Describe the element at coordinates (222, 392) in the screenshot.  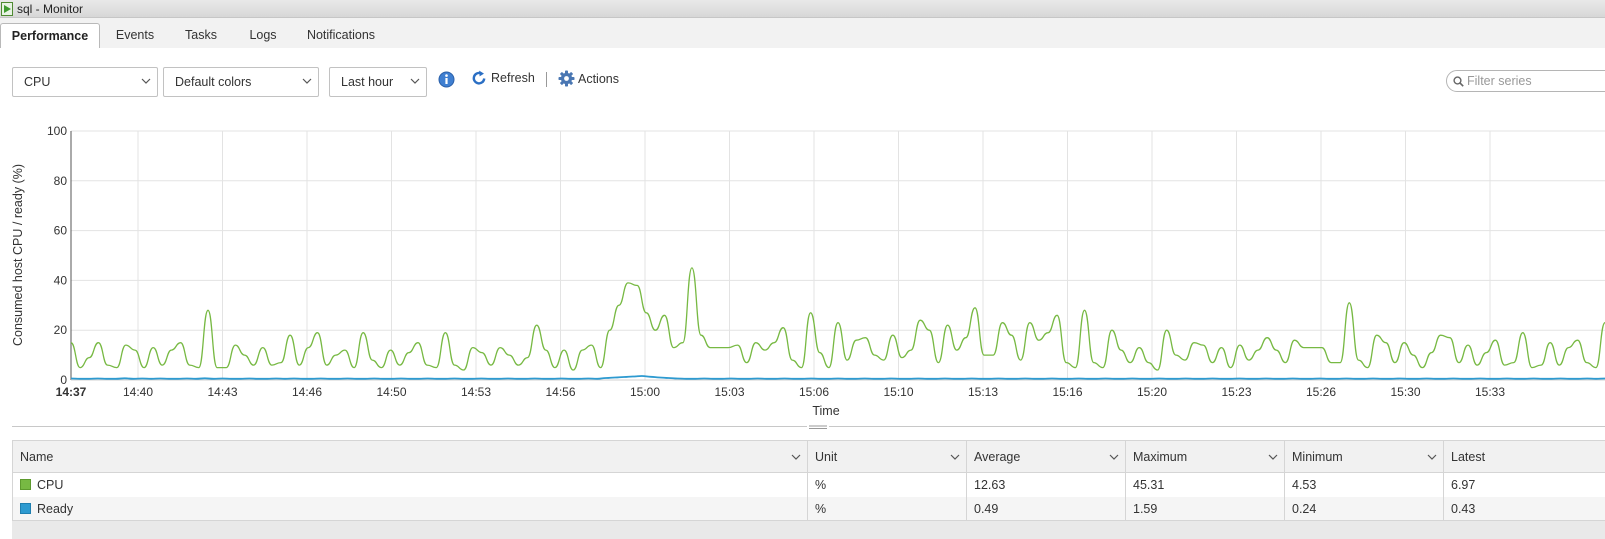
I see `x-tick-label: 14:43` at that location.